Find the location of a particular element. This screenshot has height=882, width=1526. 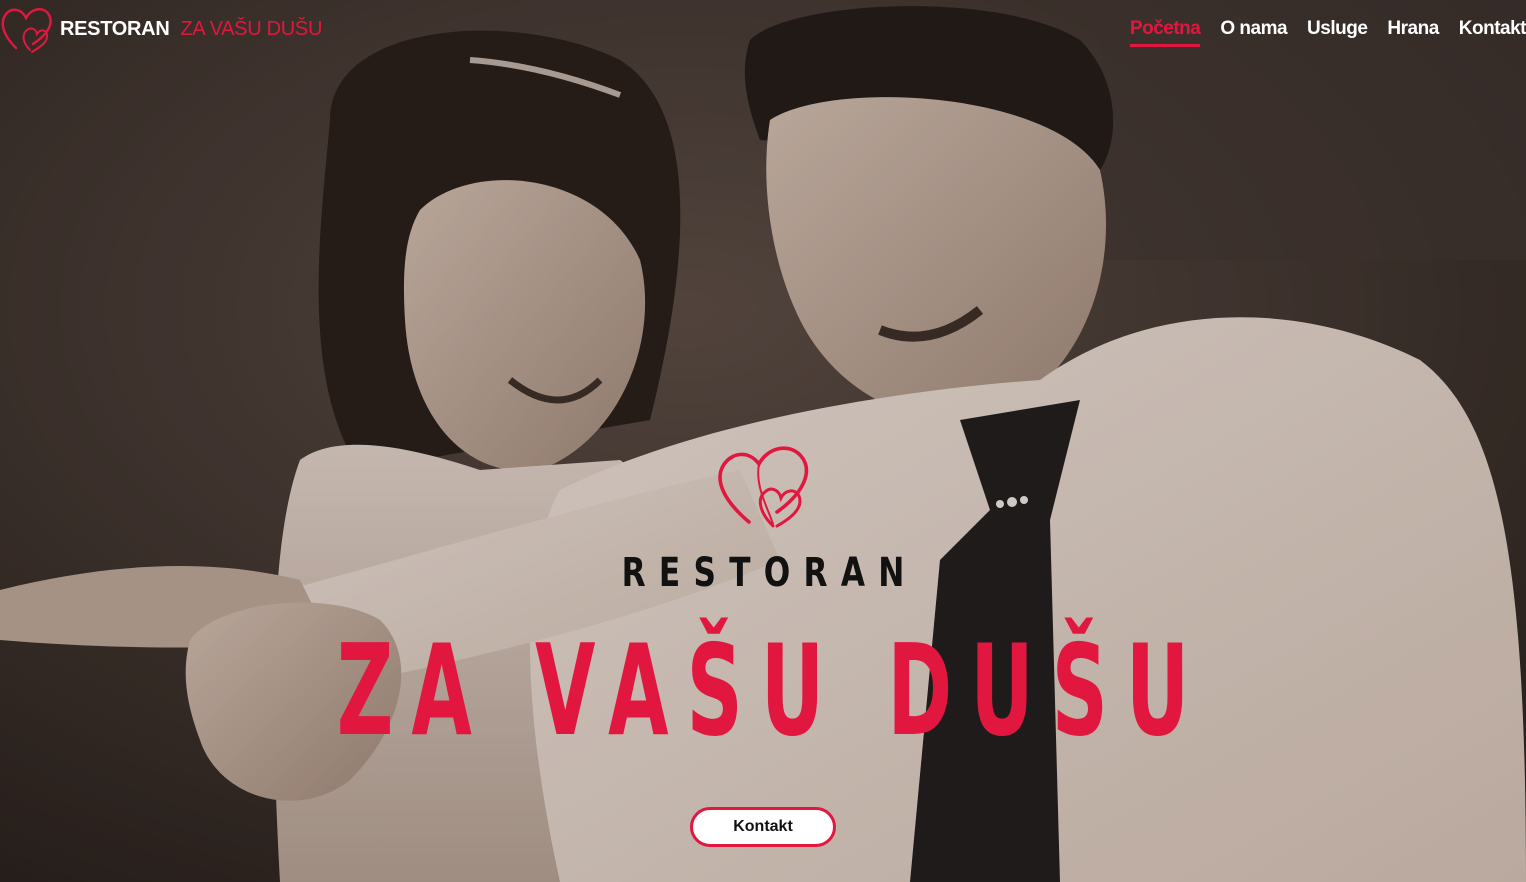

logo-name: RESTORAN is located at coordinates (115, 28).